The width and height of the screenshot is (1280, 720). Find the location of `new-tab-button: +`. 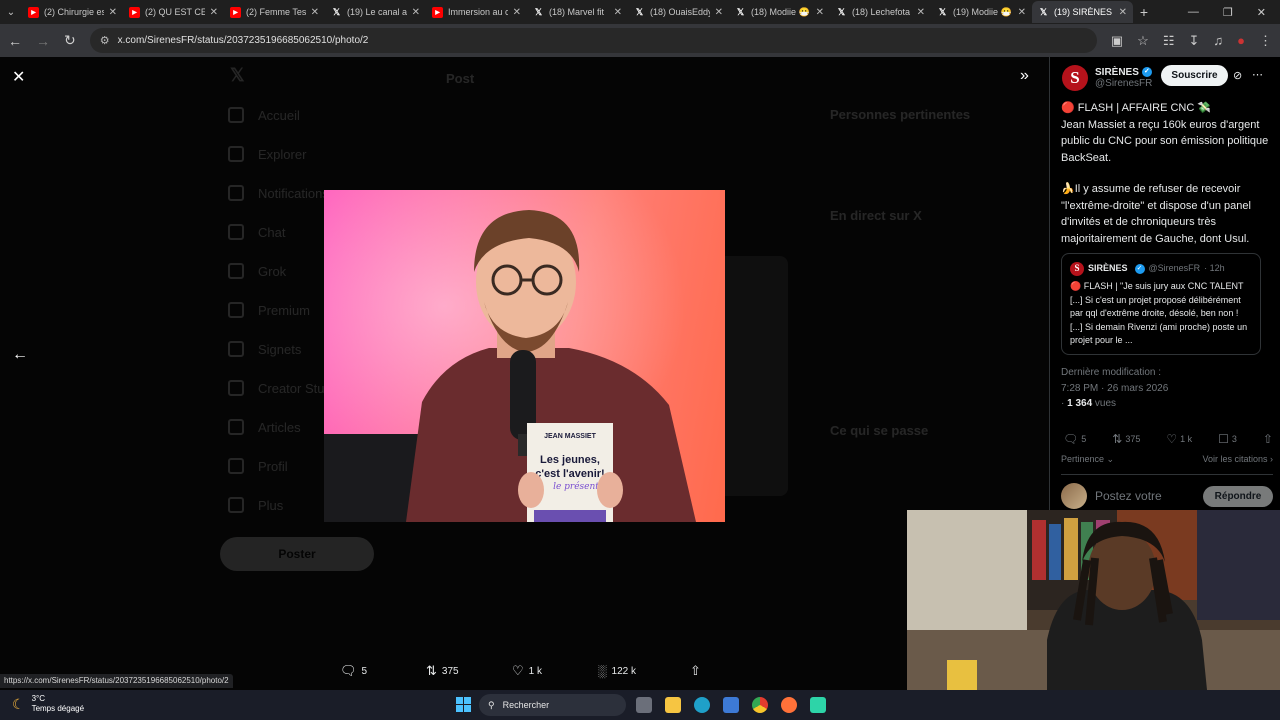

new-tab-button: + is located at coordinates (1144, 12).